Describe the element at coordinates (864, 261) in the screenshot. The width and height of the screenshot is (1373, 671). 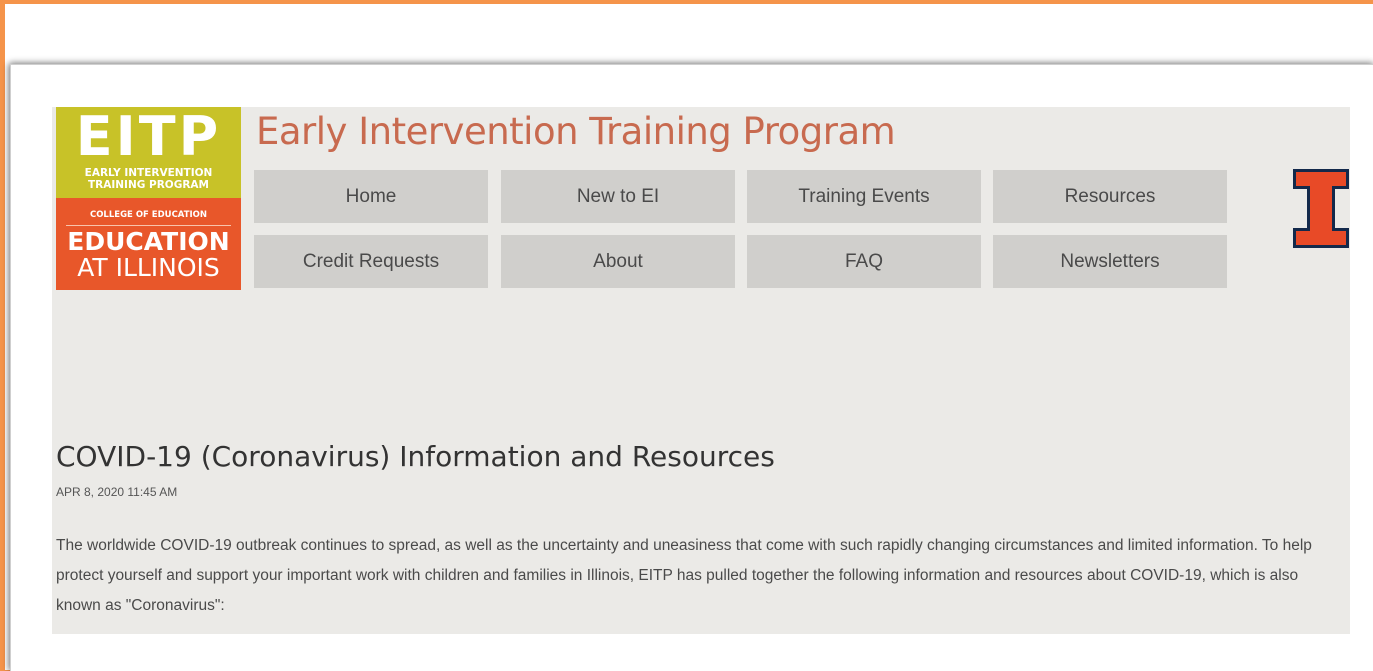
I see `nav-faq: FAQ` at that location.